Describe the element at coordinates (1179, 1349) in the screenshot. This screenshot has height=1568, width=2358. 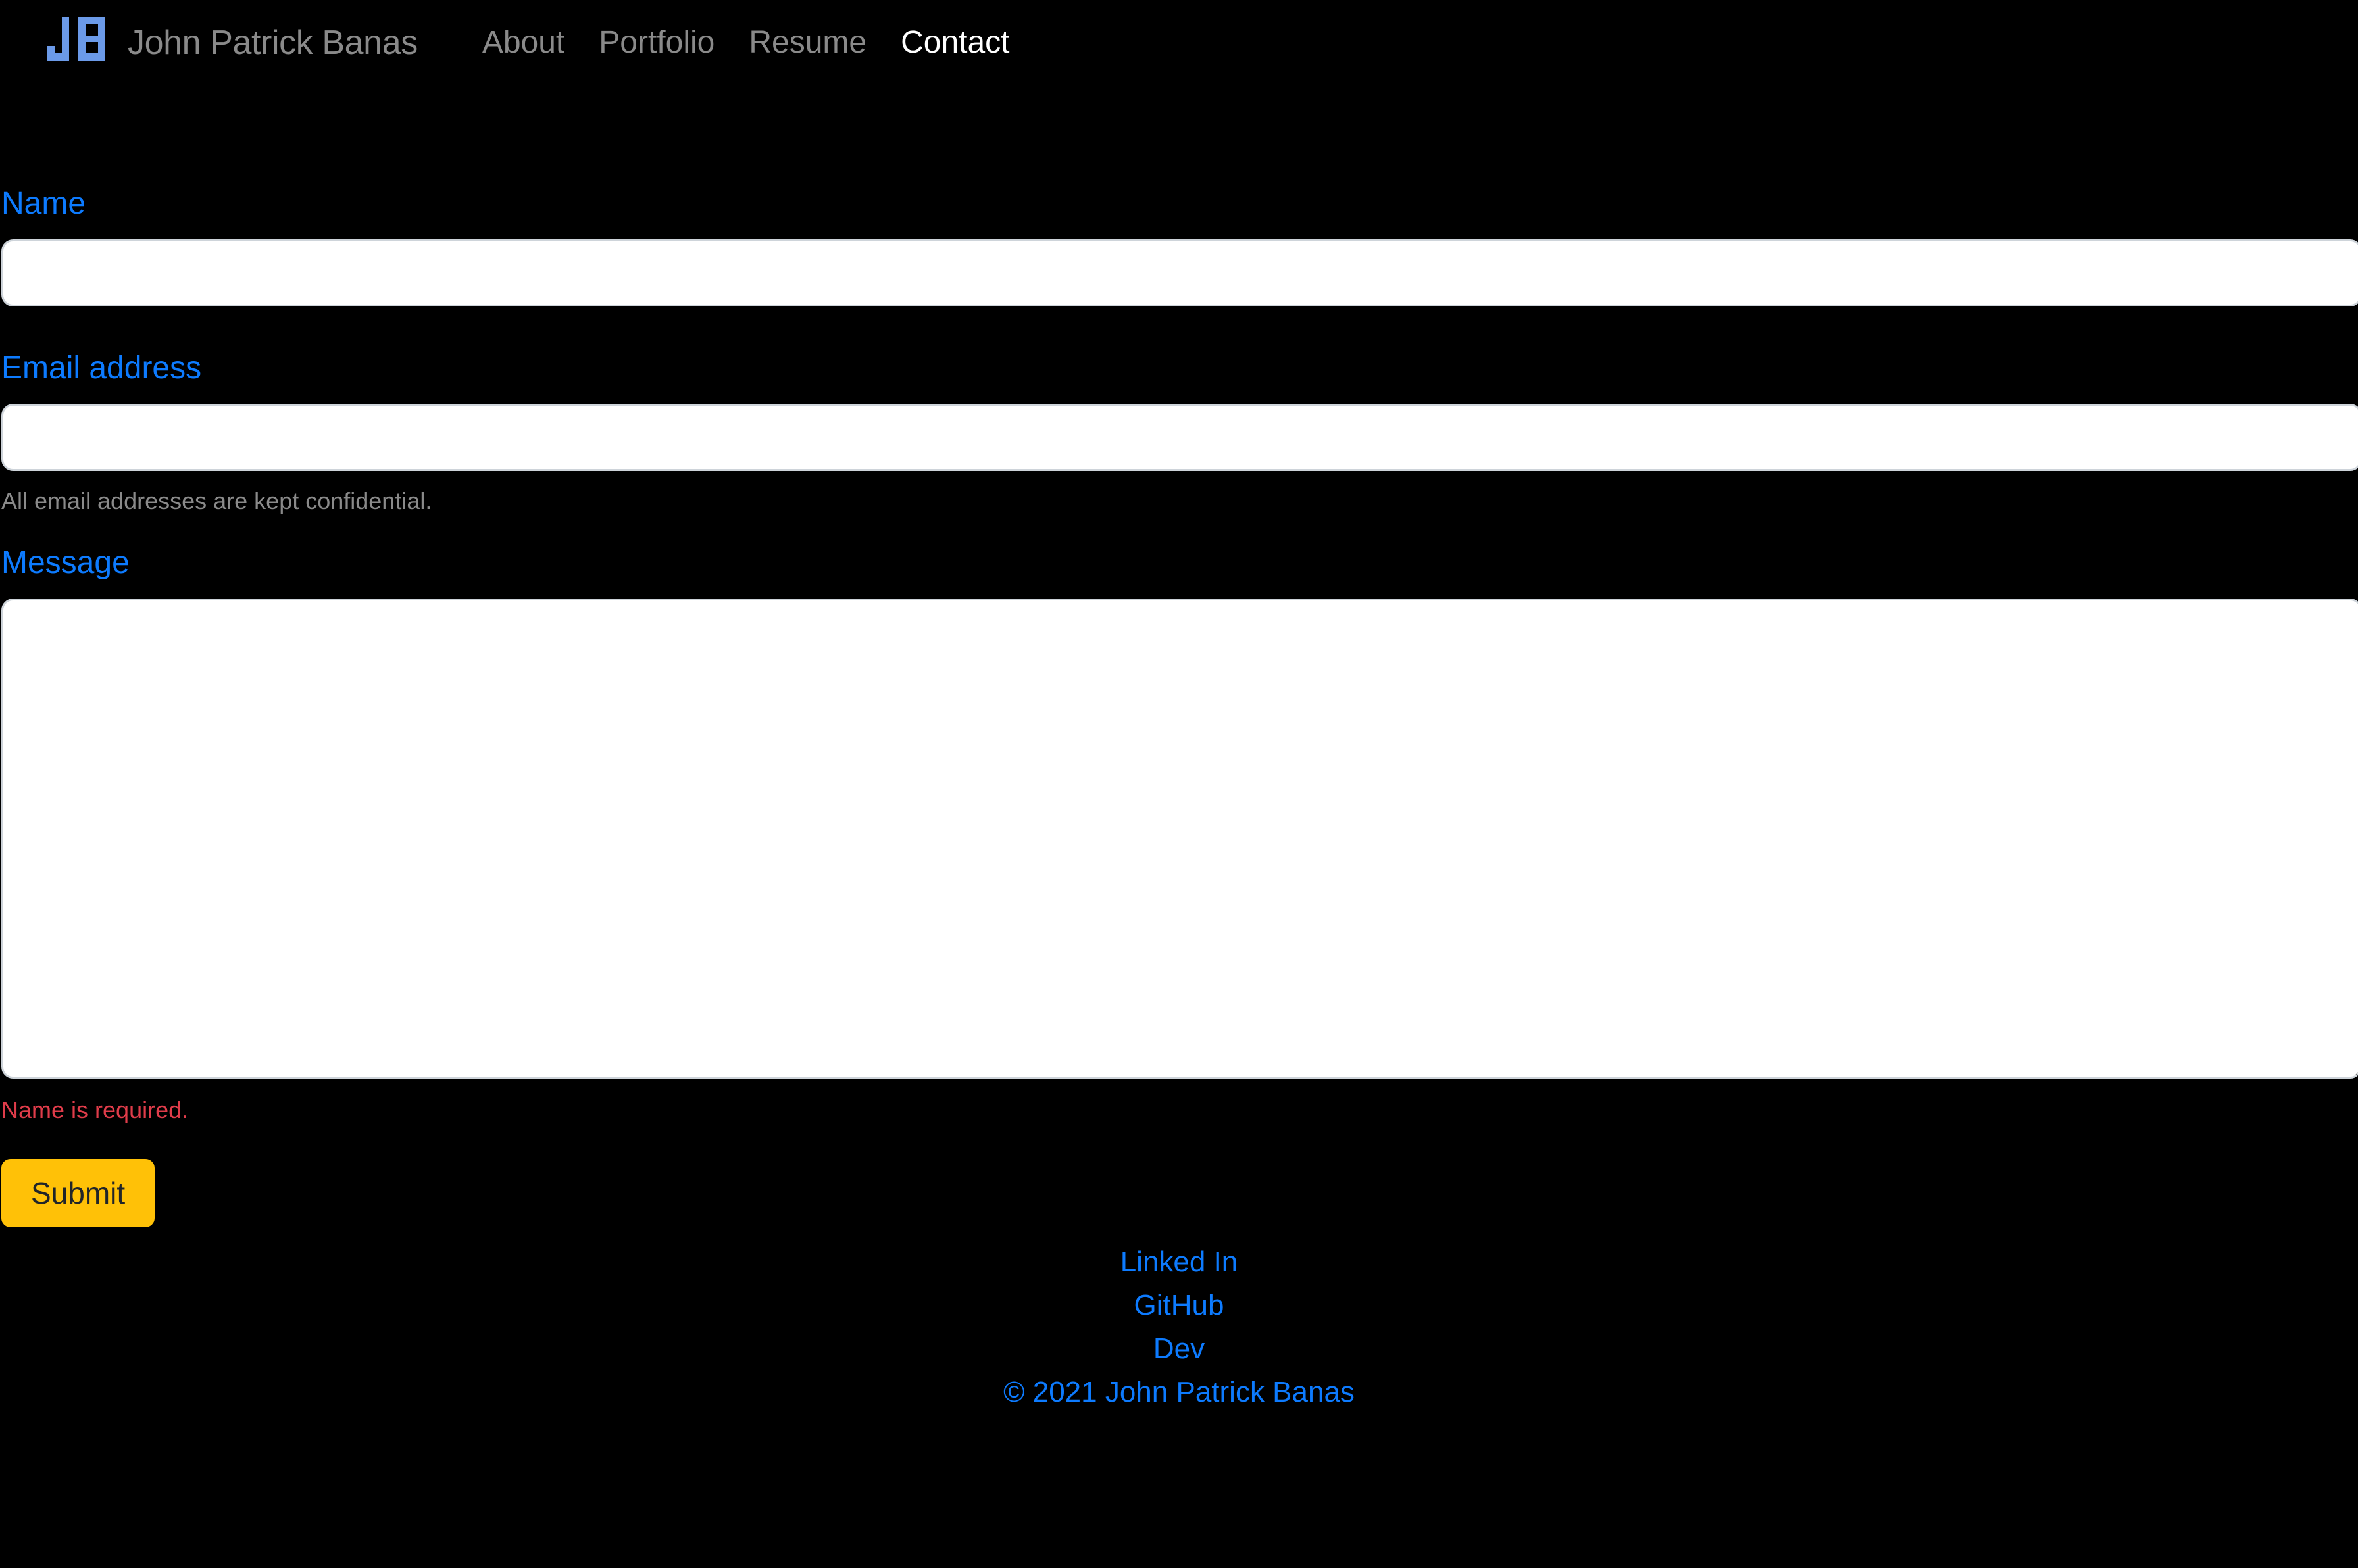
I see `footer-link-dev: Dev` at that location.